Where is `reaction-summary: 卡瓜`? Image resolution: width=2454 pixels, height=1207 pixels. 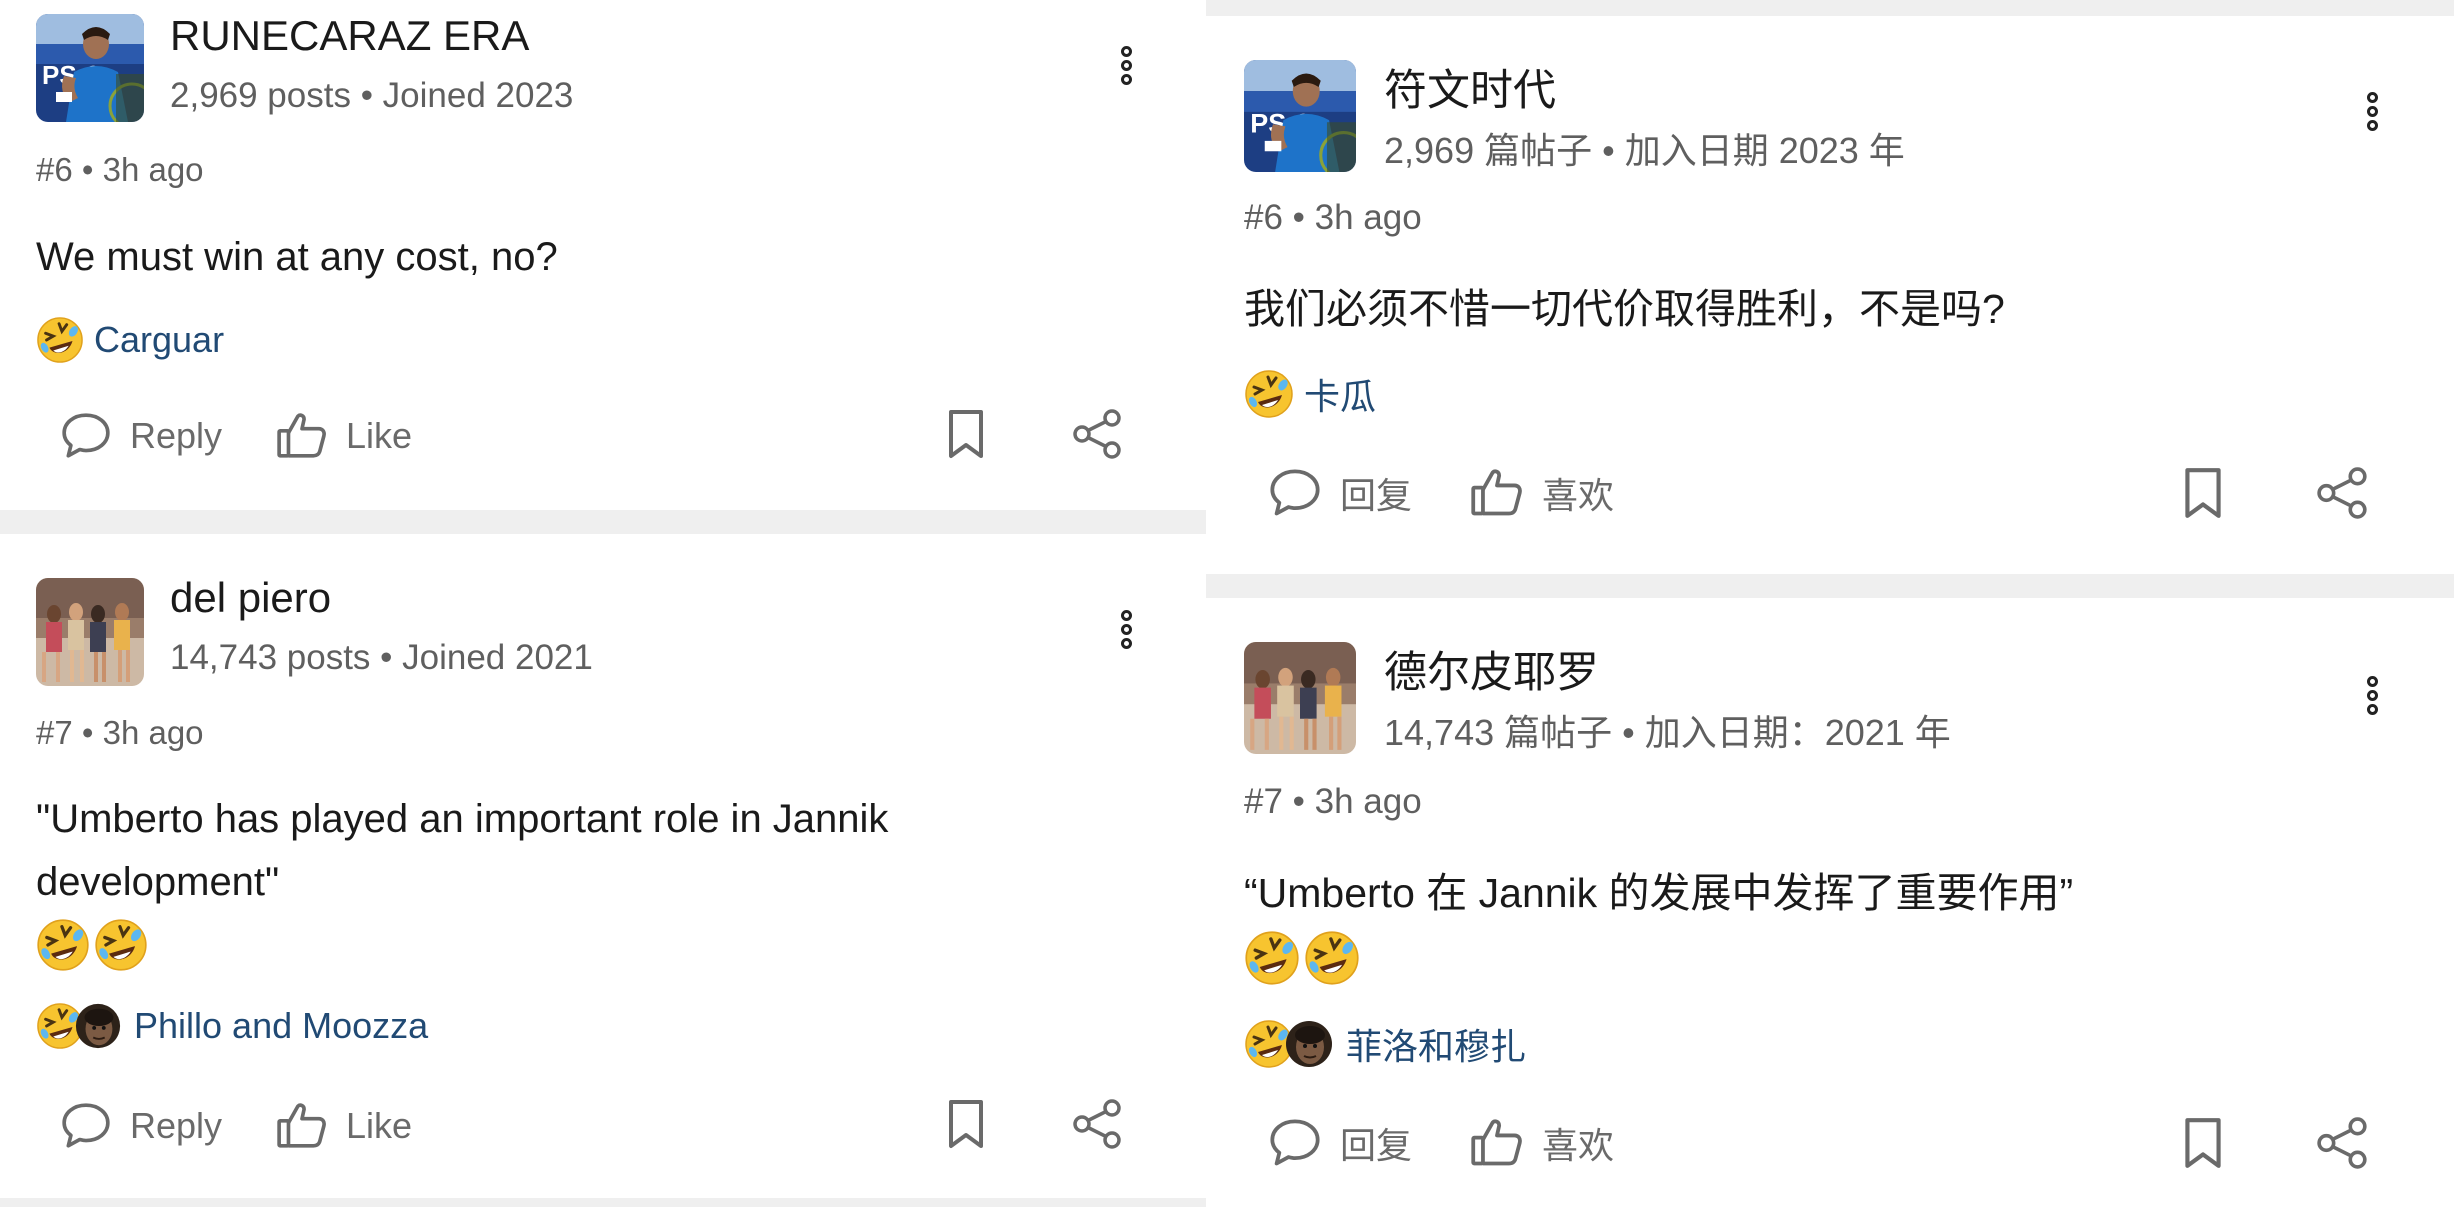 reaction-summary: 卡瓜 is located at coordinates (1310, 394).